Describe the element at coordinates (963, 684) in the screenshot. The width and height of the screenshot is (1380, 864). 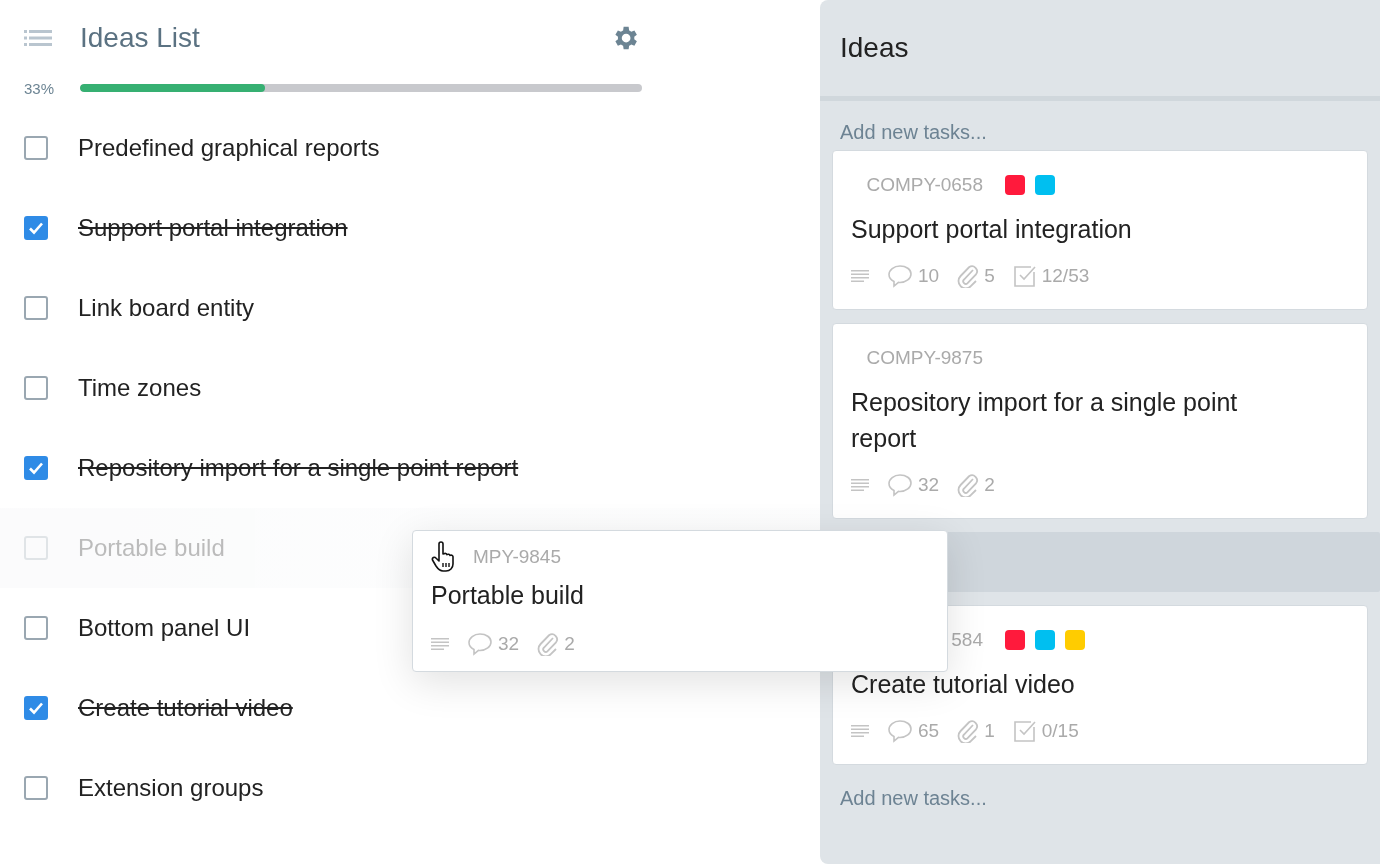
I see `card-title: Create tutorial video` at that location.